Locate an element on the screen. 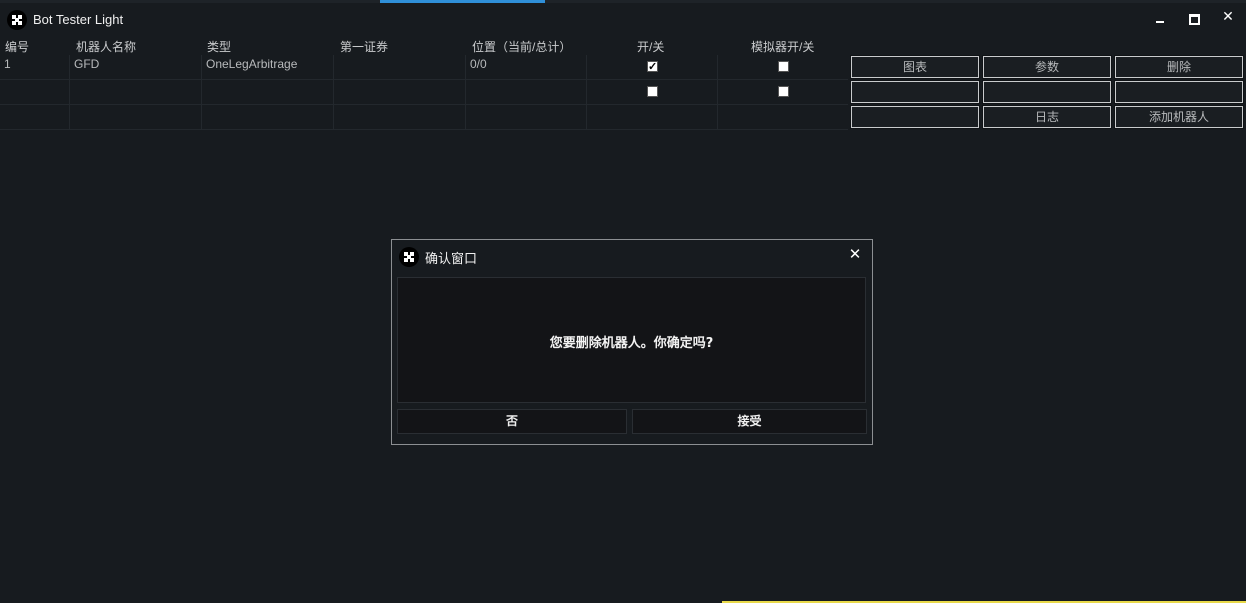  delete-button: 删除 is located at coordinates (1179, 67).